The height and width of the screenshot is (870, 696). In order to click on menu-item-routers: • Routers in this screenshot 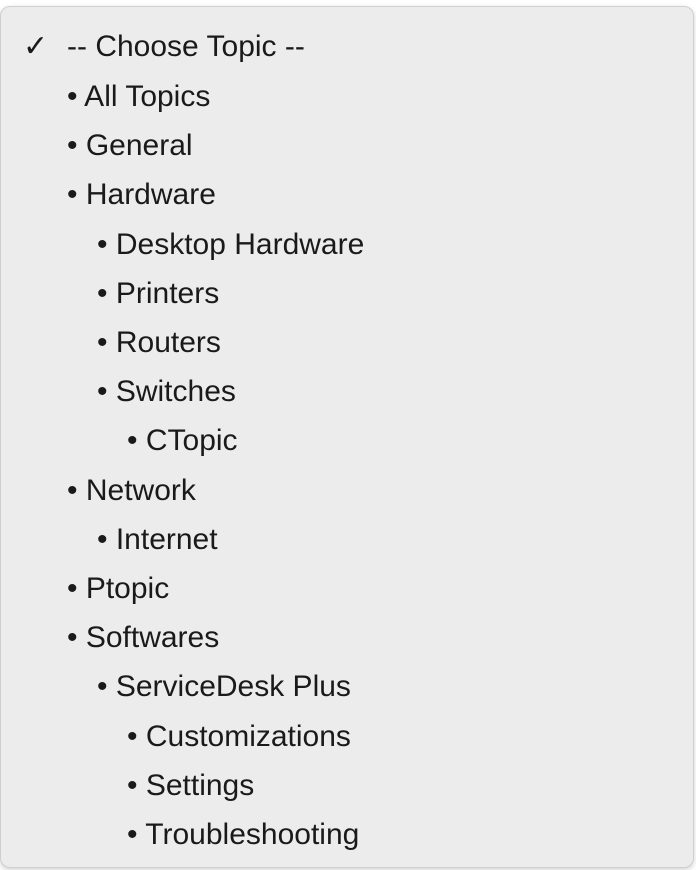, I will do `click(111, 343)`.